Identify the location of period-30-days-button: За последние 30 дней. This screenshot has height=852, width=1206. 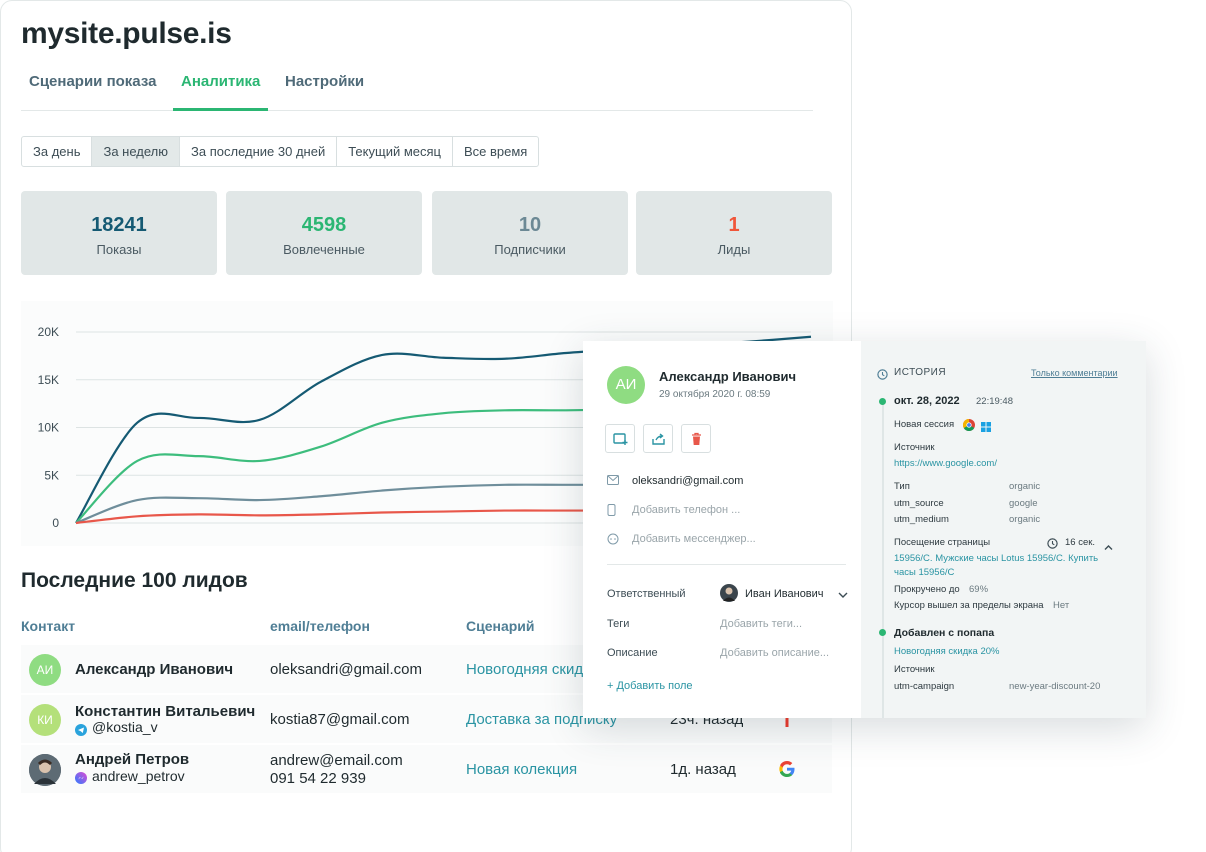
(258, 151).